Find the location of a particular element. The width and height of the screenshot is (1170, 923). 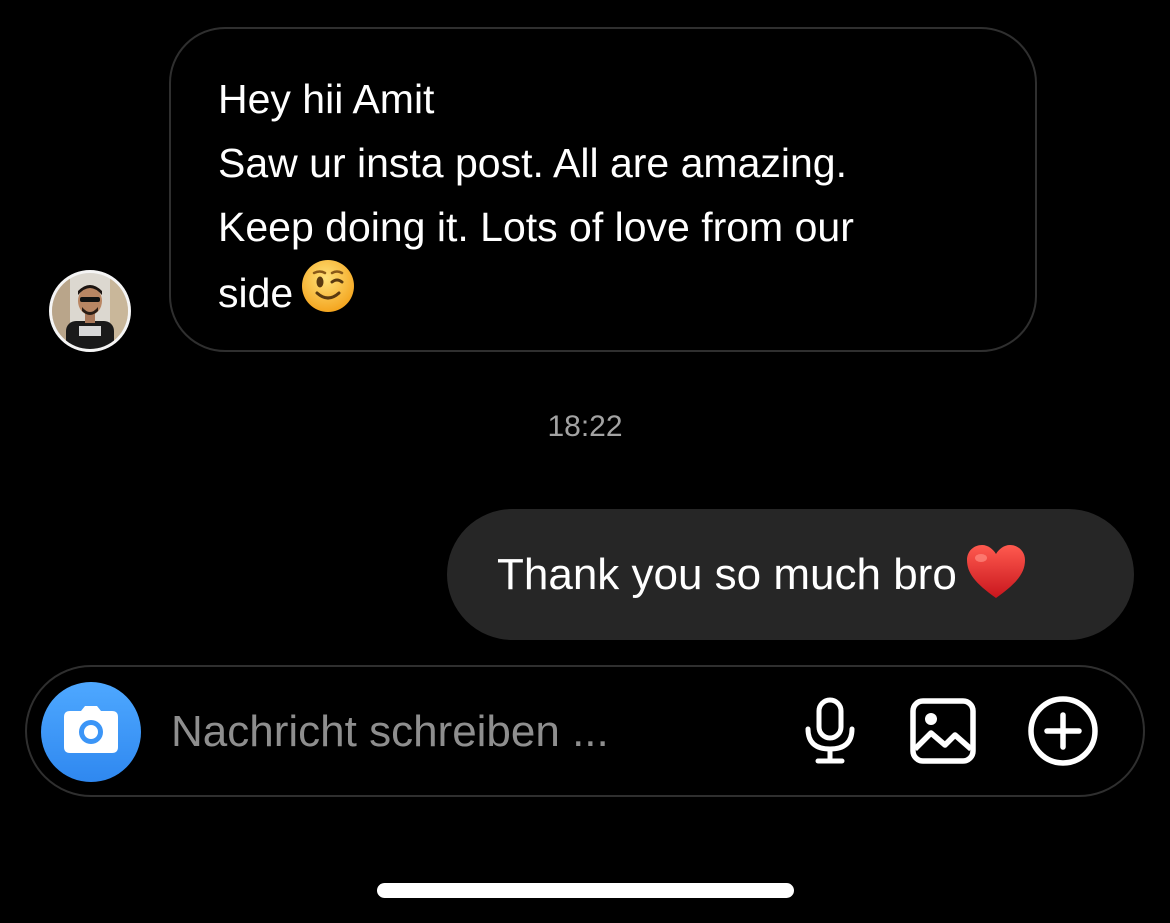

message-line: Saw ur insta post. All are amazing. is located at coordinates (532, 163).